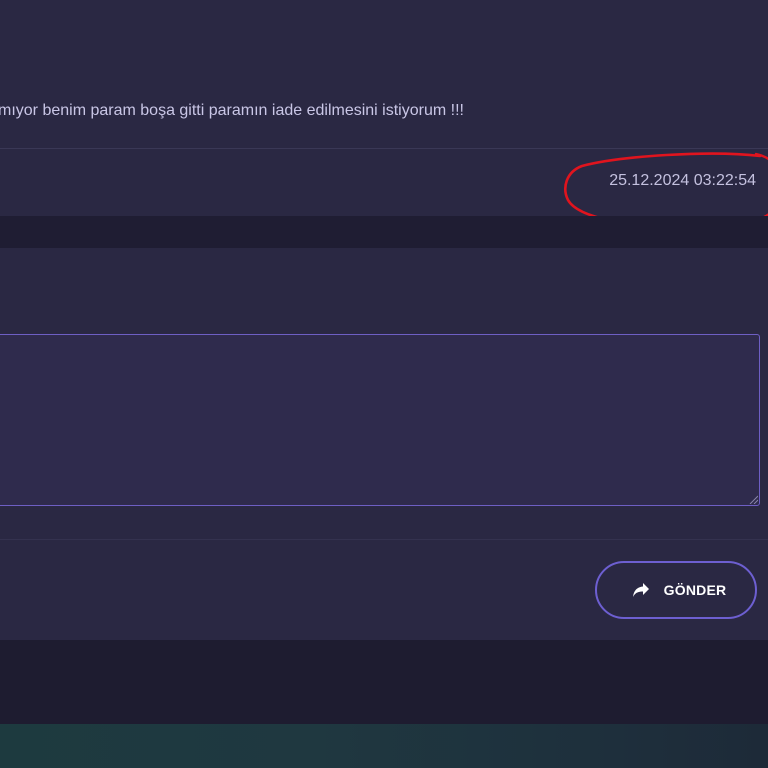 Image resolution: width=768 pixels, height=768 pixels. I want to click on share-arrow-icon, so click(641, 590).